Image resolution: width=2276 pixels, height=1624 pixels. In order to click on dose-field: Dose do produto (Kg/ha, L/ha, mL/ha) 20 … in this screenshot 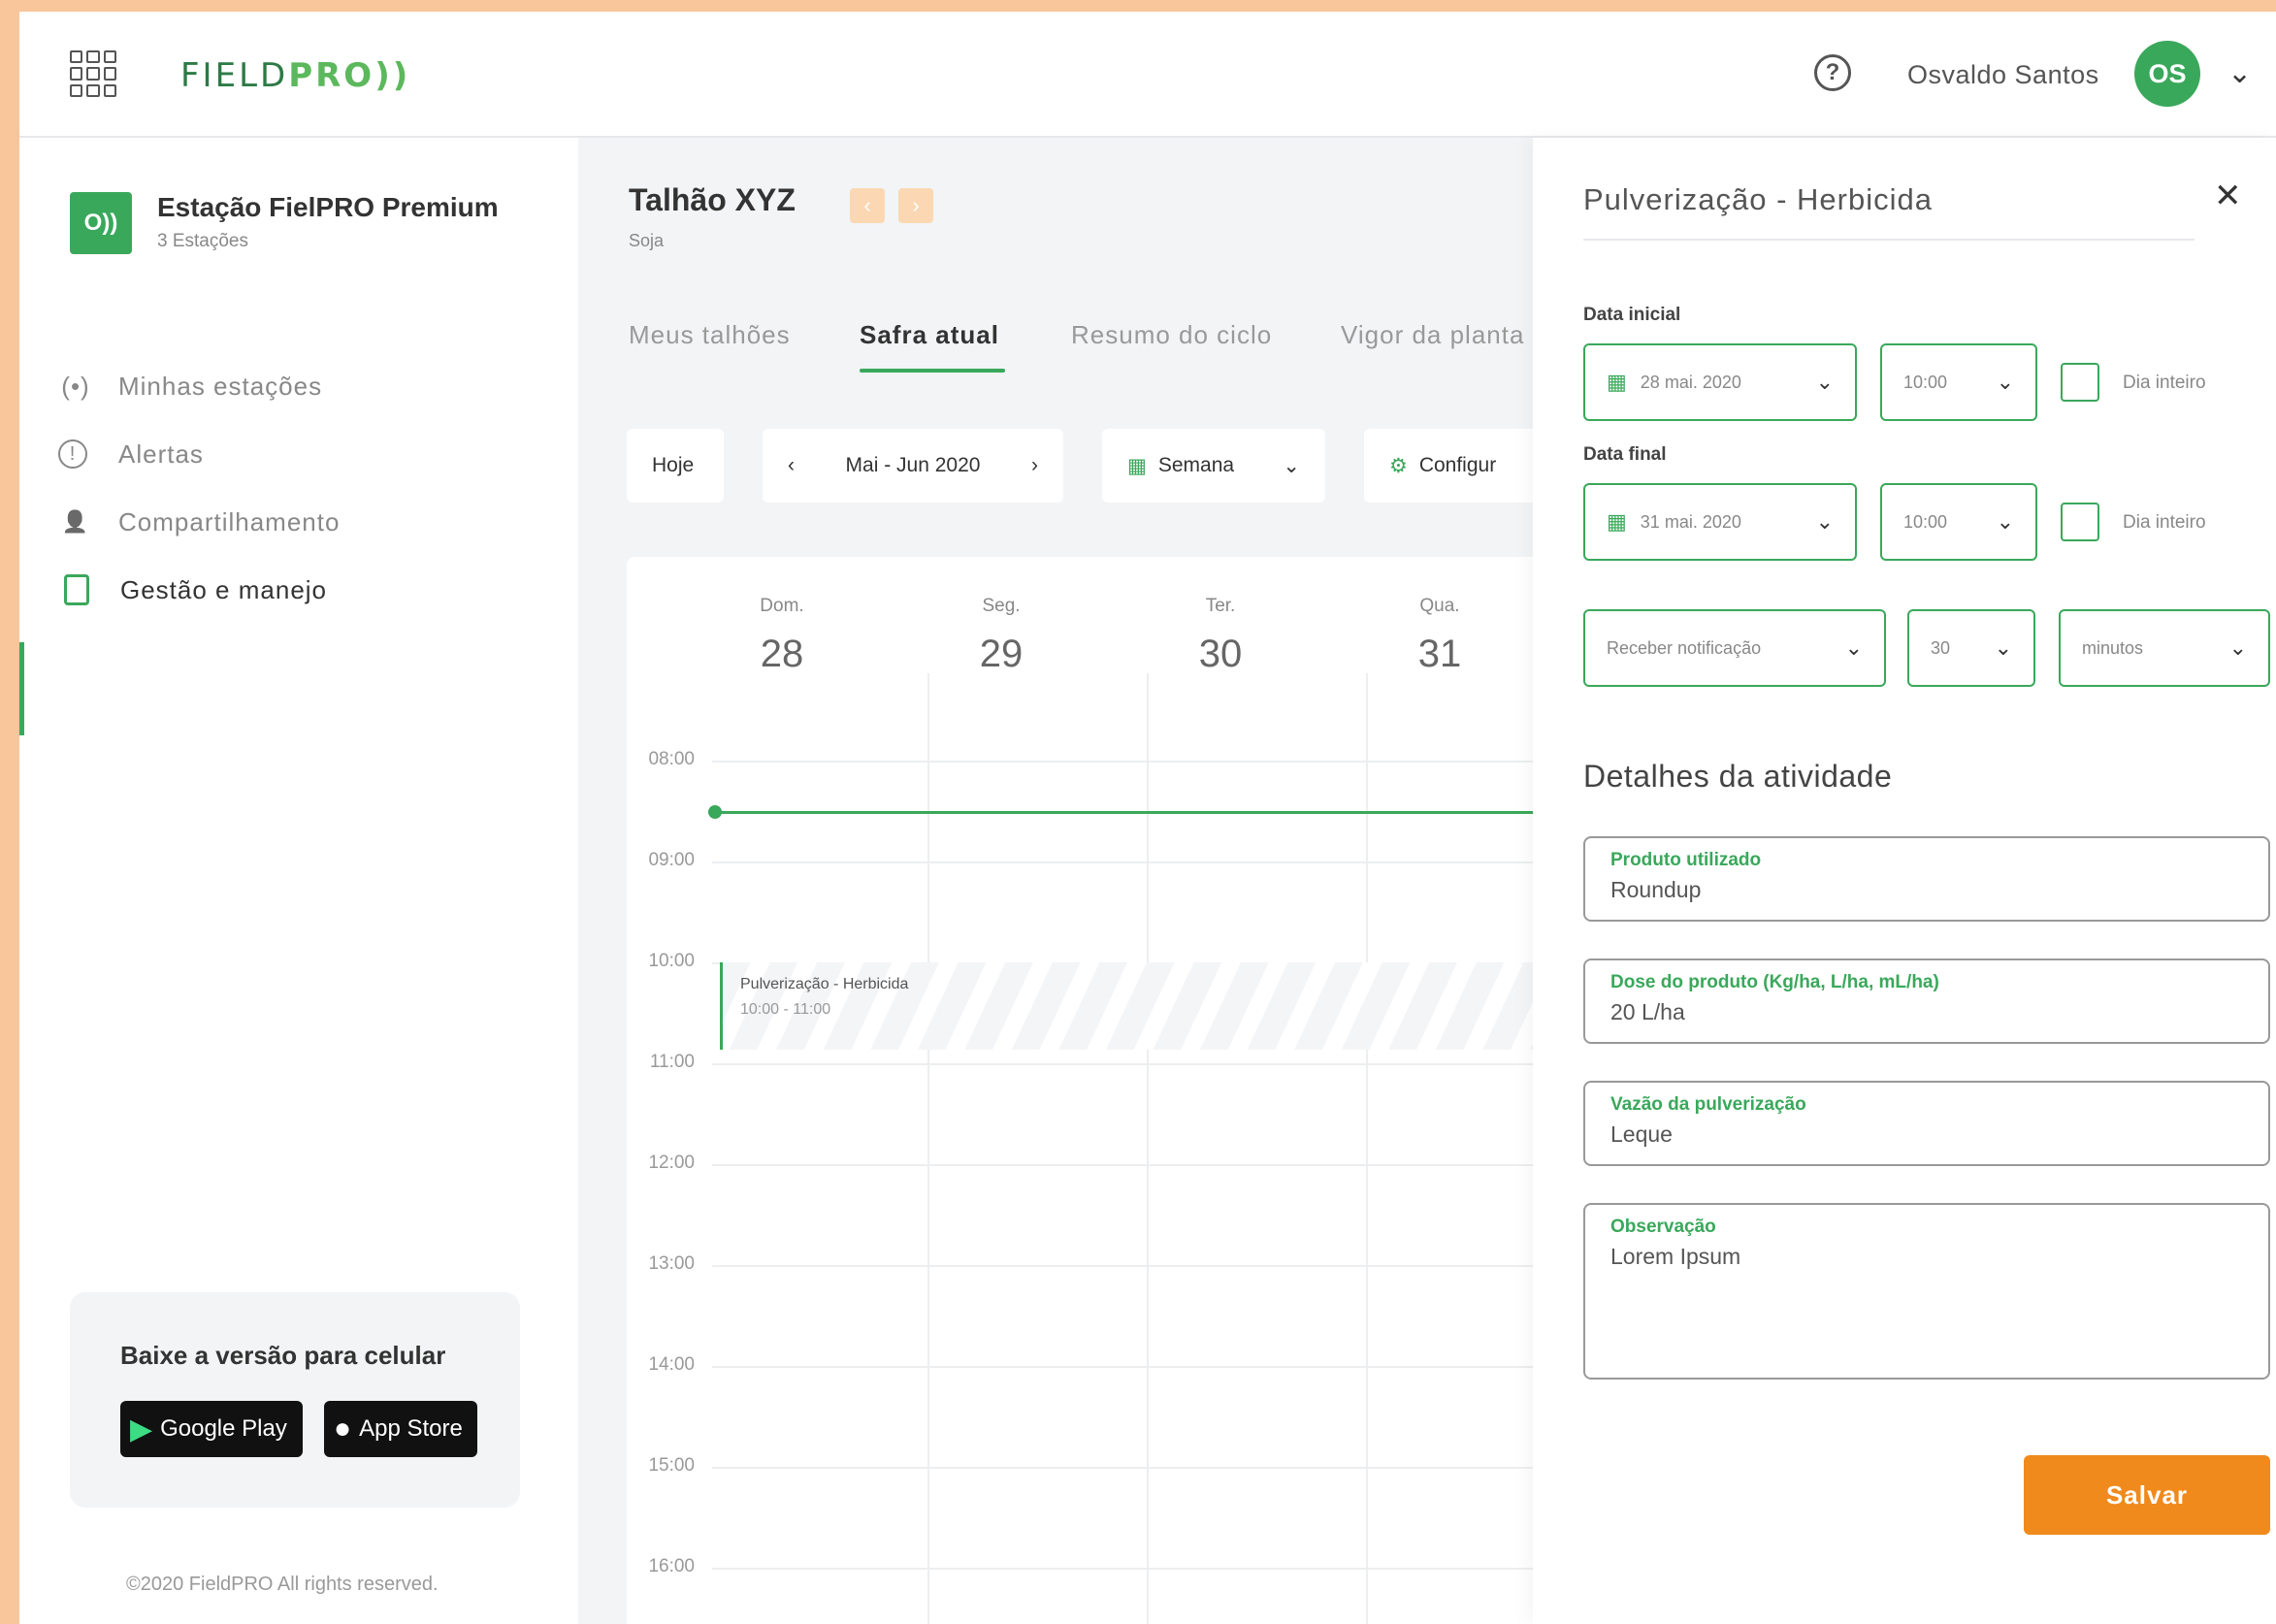, I will do `click(1926, 1001)`.